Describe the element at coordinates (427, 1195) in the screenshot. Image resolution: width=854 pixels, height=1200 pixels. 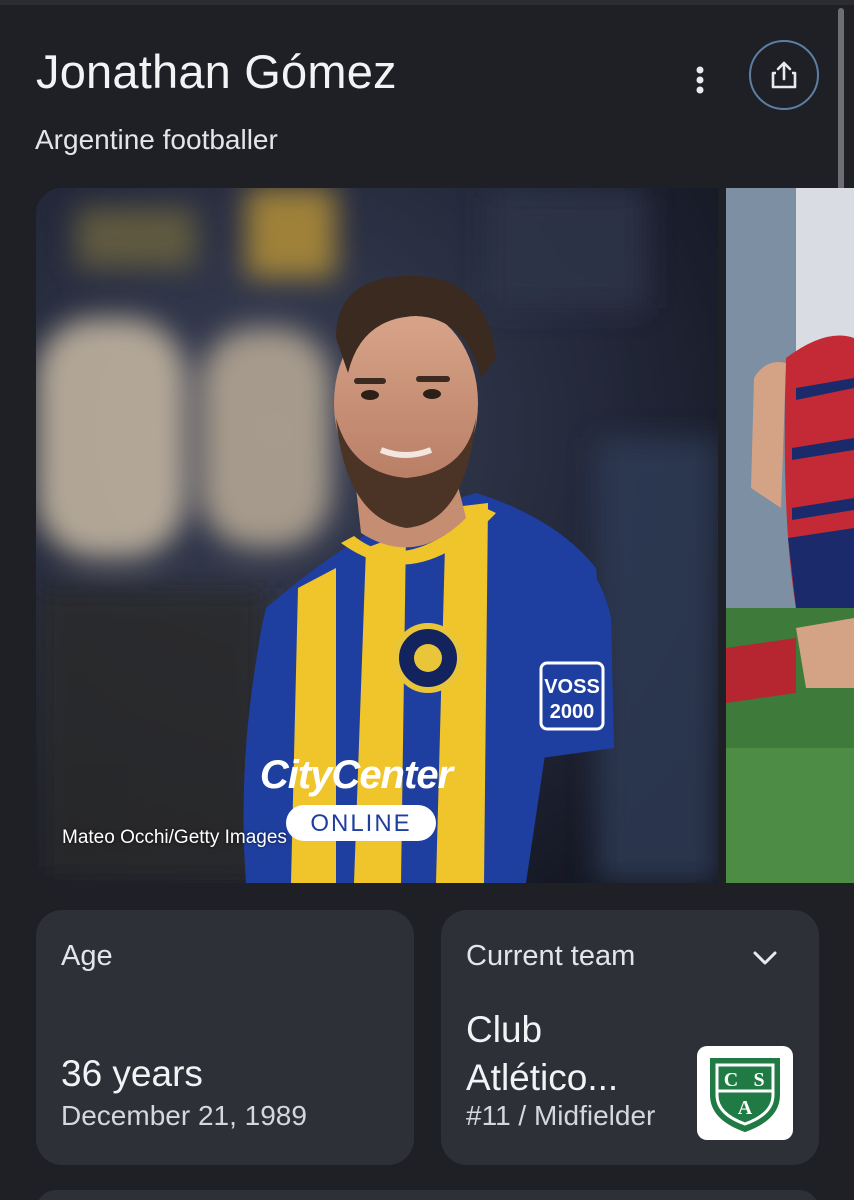
I see `next-card-preview` at that location.